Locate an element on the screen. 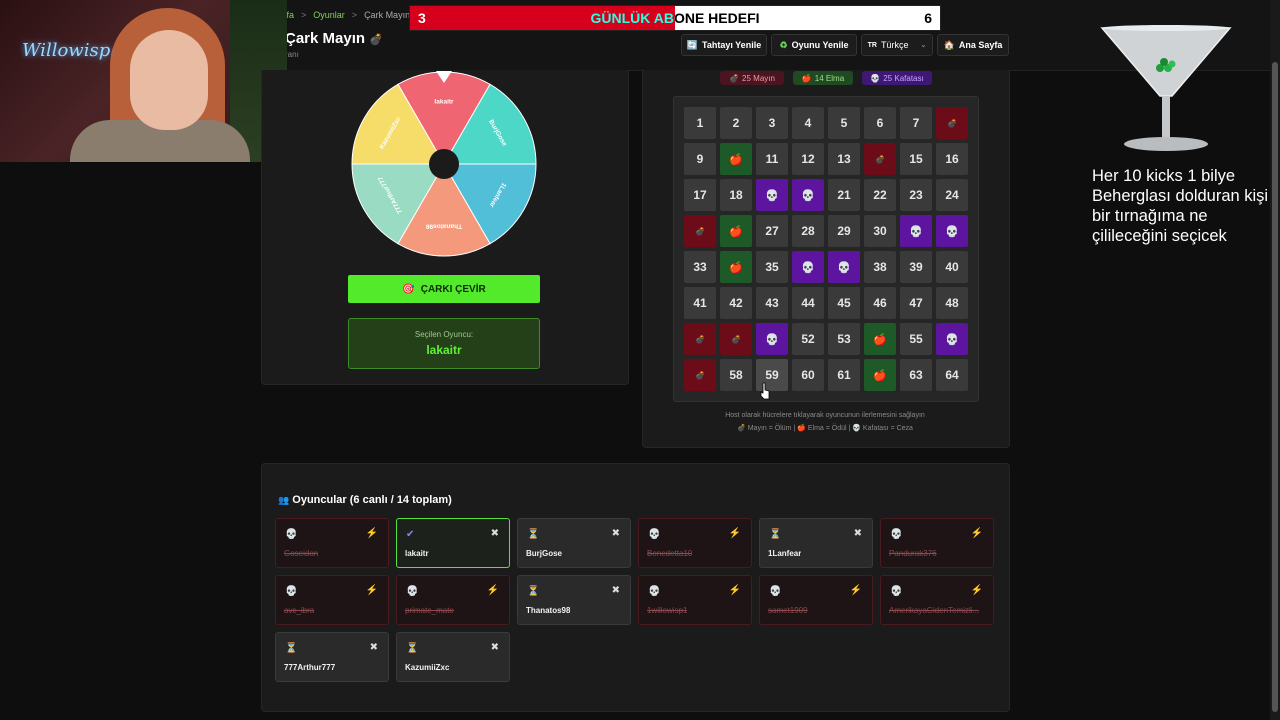 This screenshot has height=720, width=1280. number-cell: 4 is located at coordinates (808, 123).